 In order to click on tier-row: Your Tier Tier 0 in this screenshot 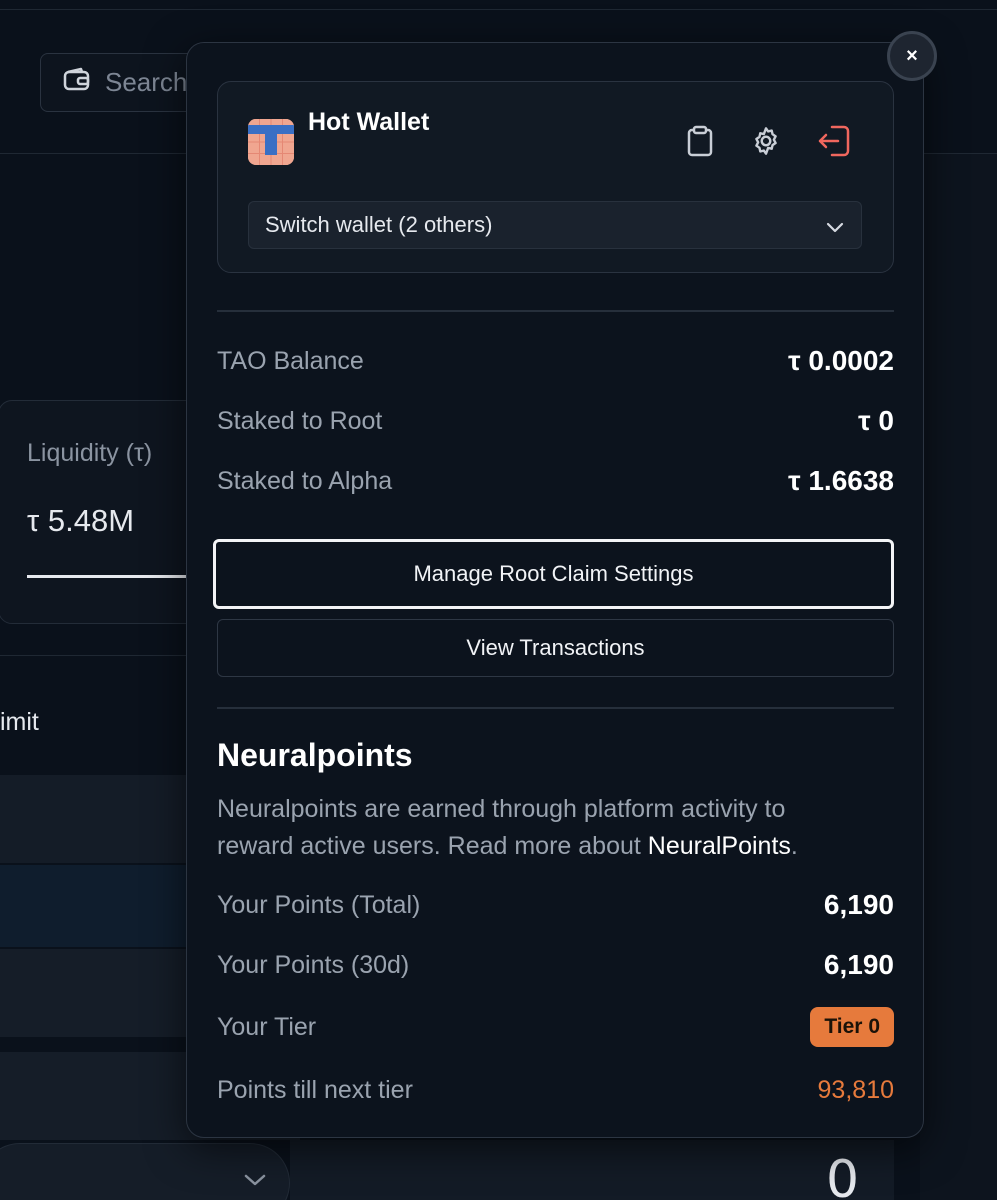, I will do `click(555, 1027)`.